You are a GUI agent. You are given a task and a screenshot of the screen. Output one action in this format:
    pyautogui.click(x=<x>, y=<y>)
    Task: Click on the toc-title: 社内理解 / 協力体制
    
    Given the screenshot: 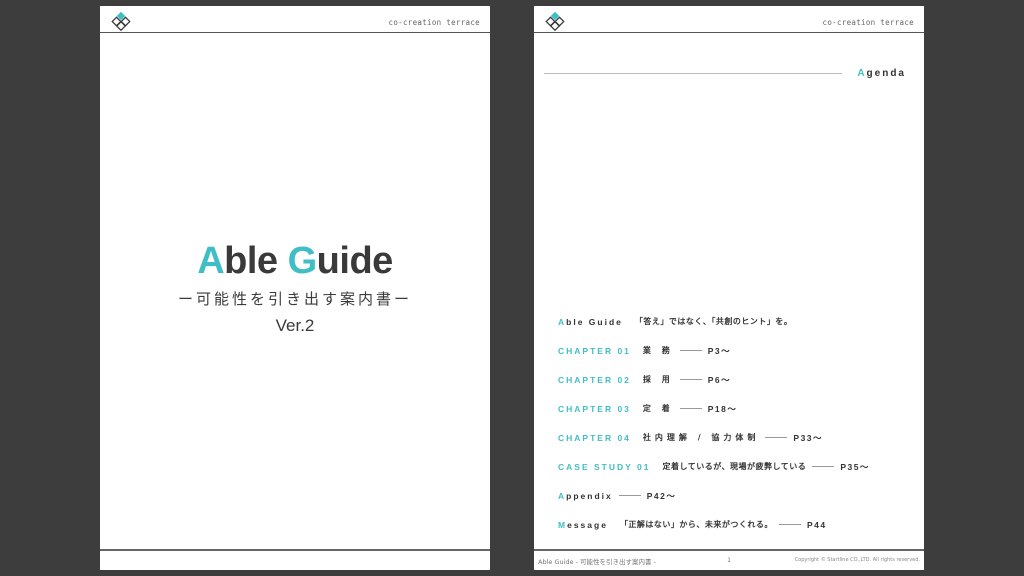 What is the action you would take?
    pyautogui.click(x=701, y=437)
    